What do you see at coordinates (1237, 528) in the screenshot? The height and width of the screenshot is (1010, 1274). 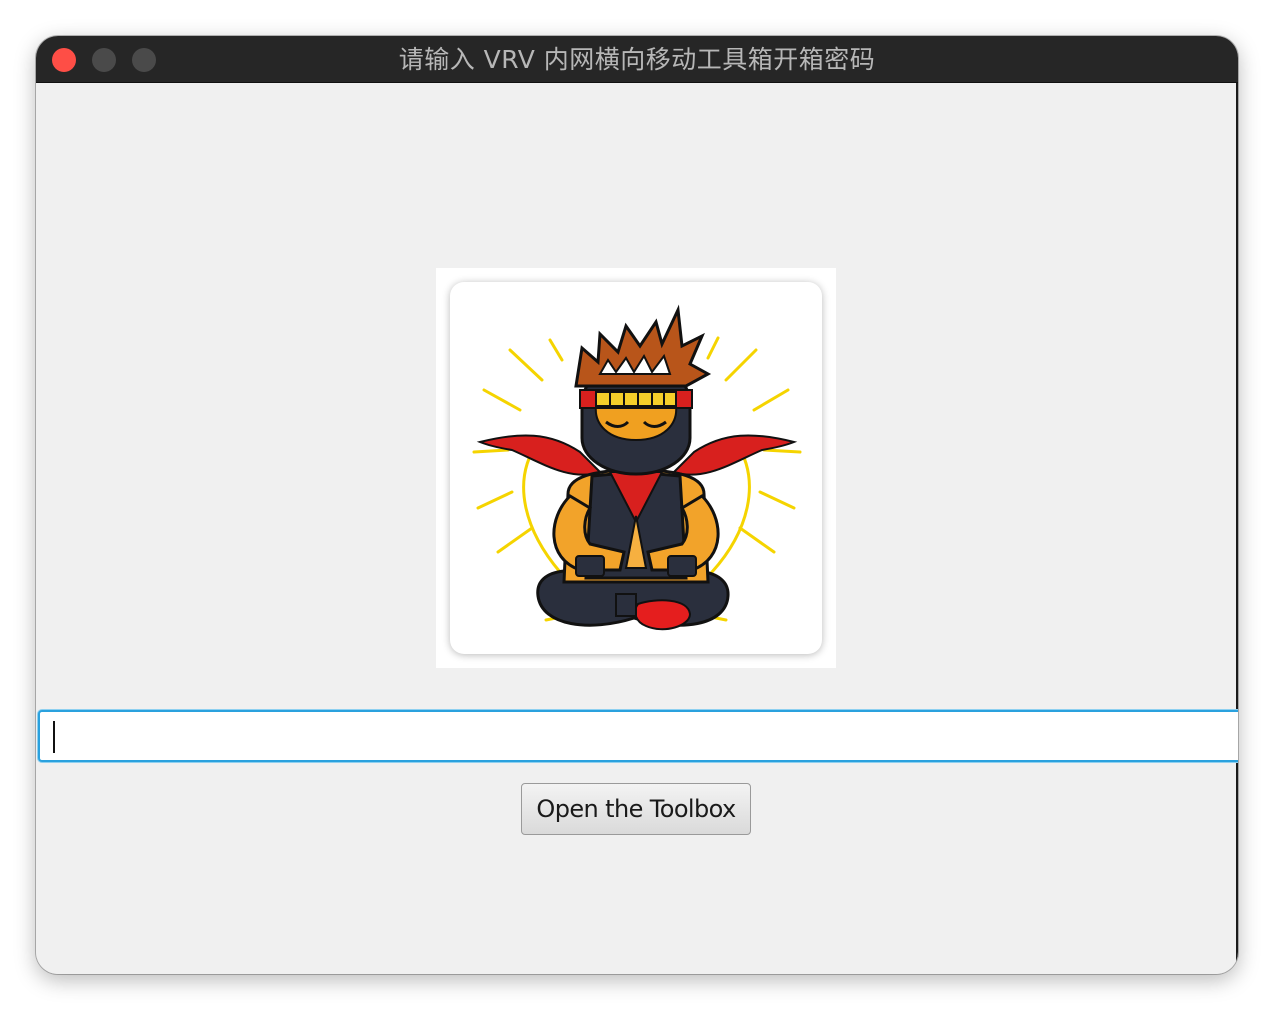 I see `window-edge` at bounding box center [1237, 528].